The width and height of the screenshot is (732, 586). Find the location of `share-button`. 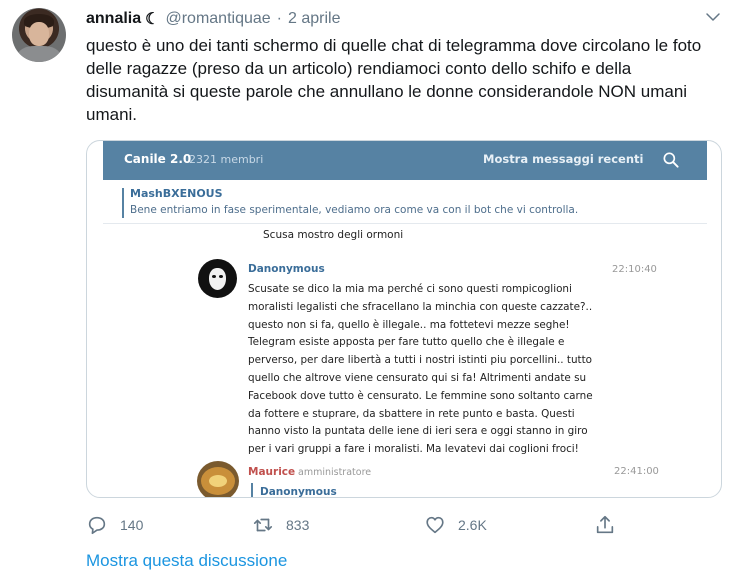

share-button is located at coordinates (605, 525).